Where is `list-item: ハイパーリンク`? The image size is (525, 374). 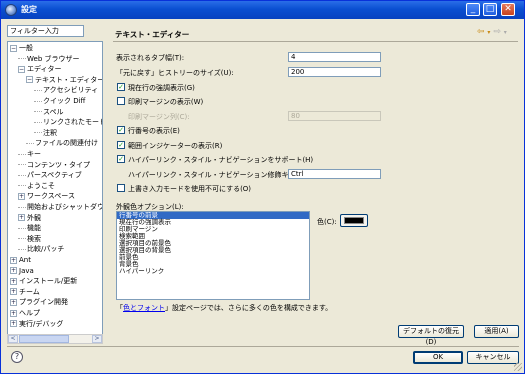 list-item: ハイパーリンク is located at coordinates (213, 271).